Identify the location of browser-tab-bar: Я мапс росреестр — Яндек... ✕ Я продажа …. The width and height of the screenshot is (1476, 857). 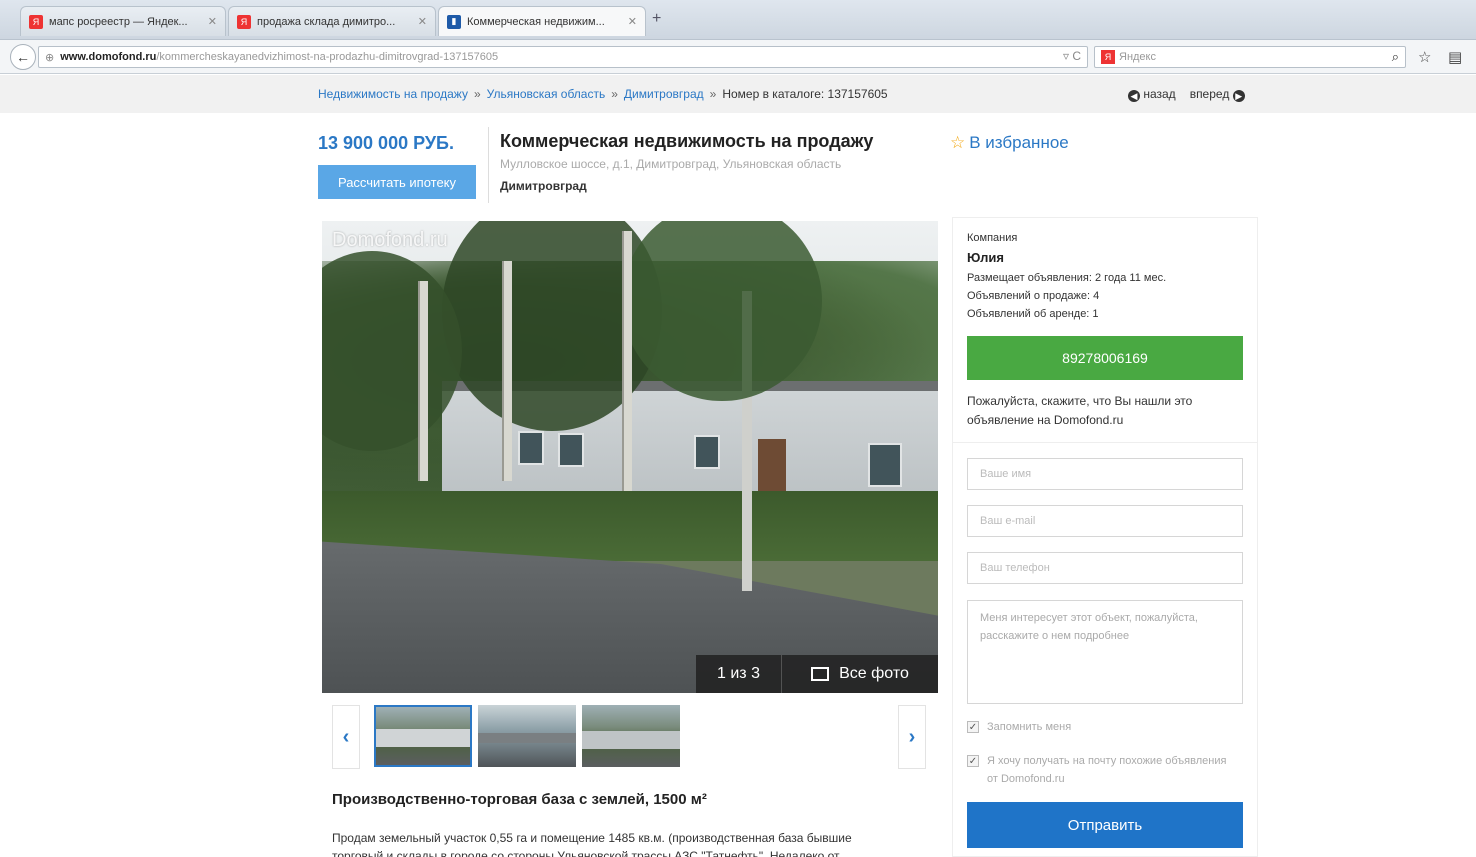
(738, 20).